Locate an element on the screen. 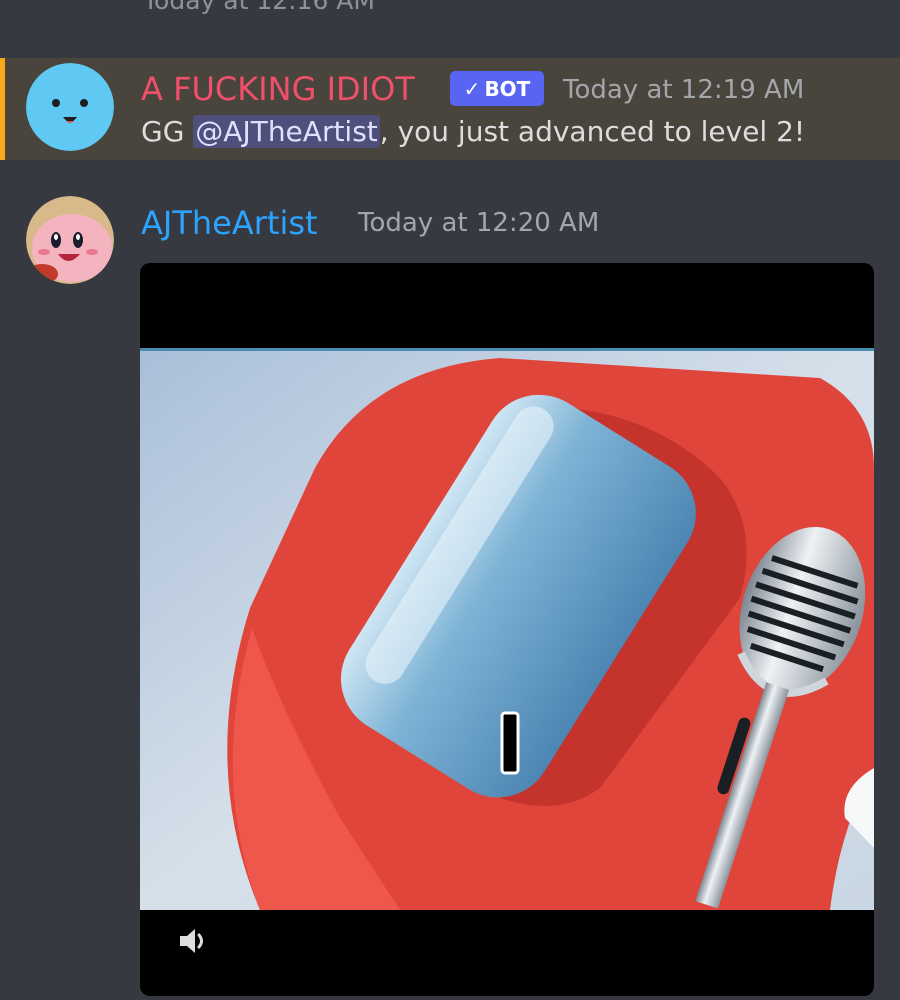 This screenshot has width=900, height=1000. speaker-icon is located at coordinates (194, 943).